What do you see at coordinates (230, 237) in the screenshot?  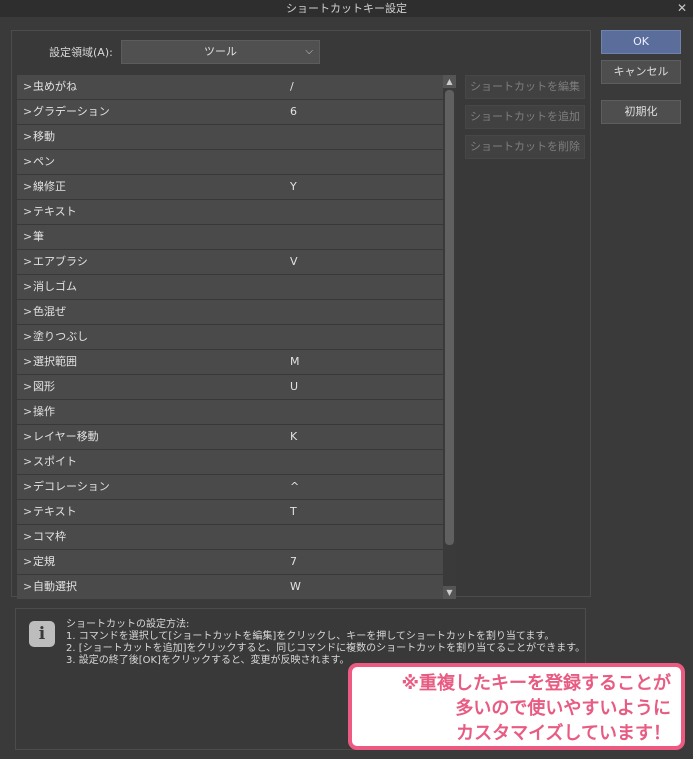 I see `list-item: > 筆` at bounding box center [230, 237].